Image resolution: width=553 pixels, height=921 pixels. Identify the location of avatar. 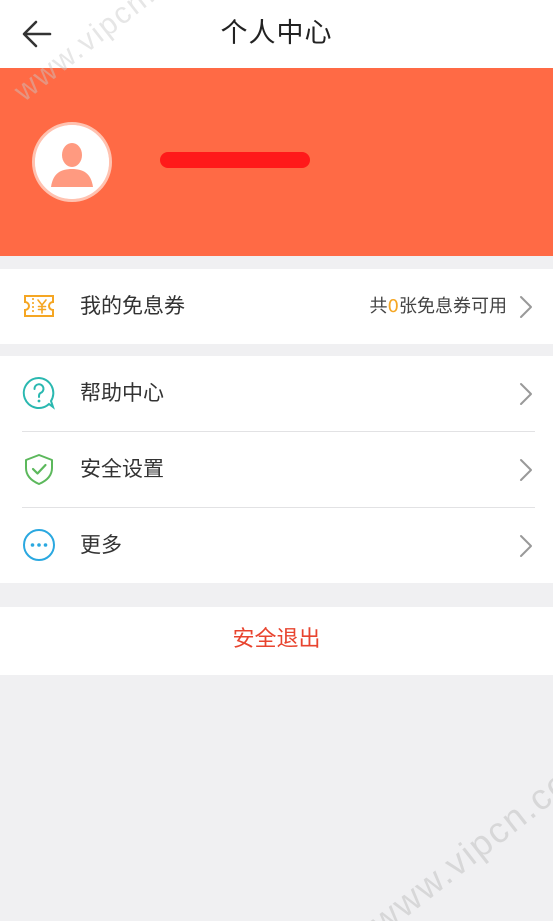
(72, 162).